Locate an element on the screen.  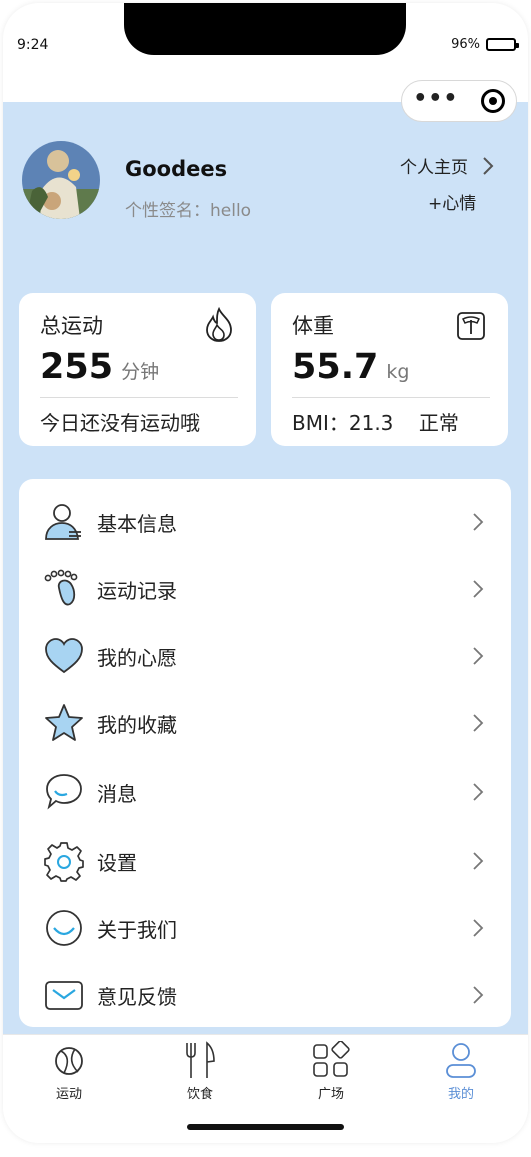
footprint-icon is located at coordinates (61, 587).